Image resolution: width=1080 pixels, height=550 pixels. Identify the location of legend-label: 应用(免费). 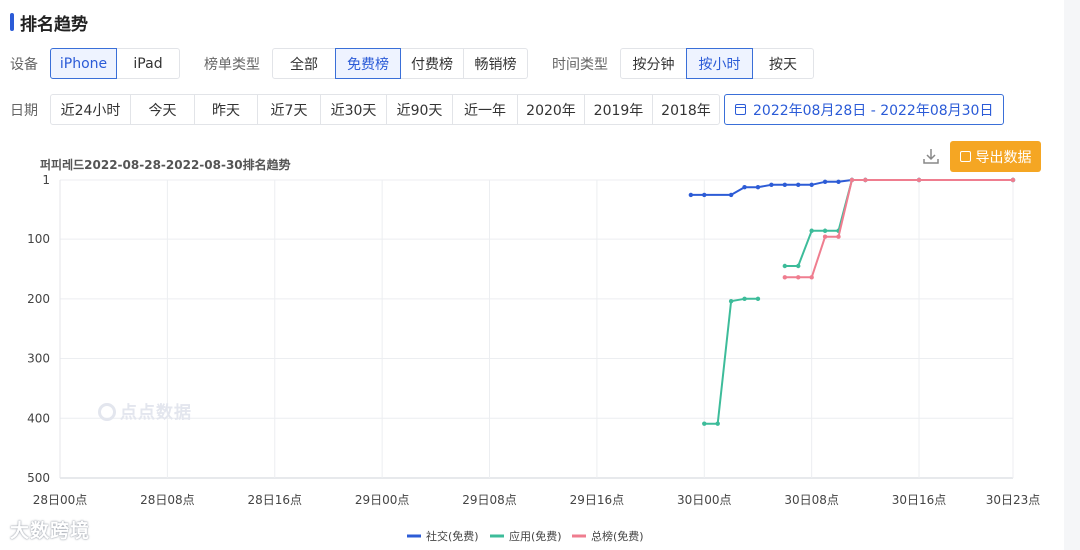
(535, 536).